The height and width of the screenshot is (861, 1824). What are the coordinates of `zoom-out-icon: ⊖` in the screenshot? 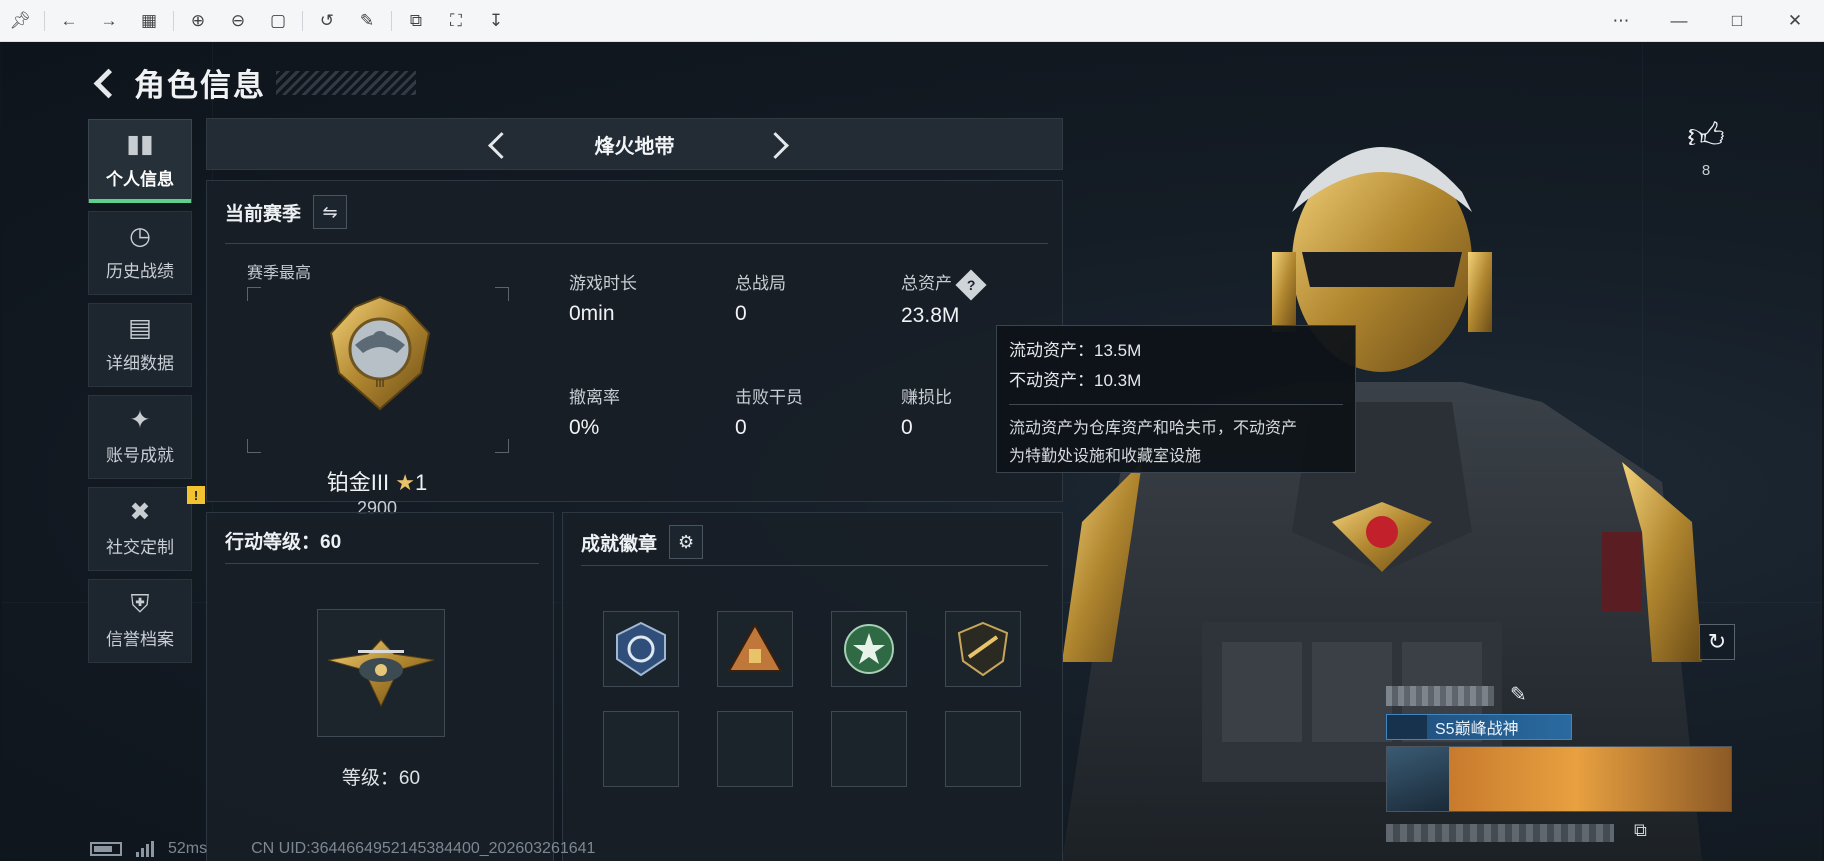 It's located at (238, 21).